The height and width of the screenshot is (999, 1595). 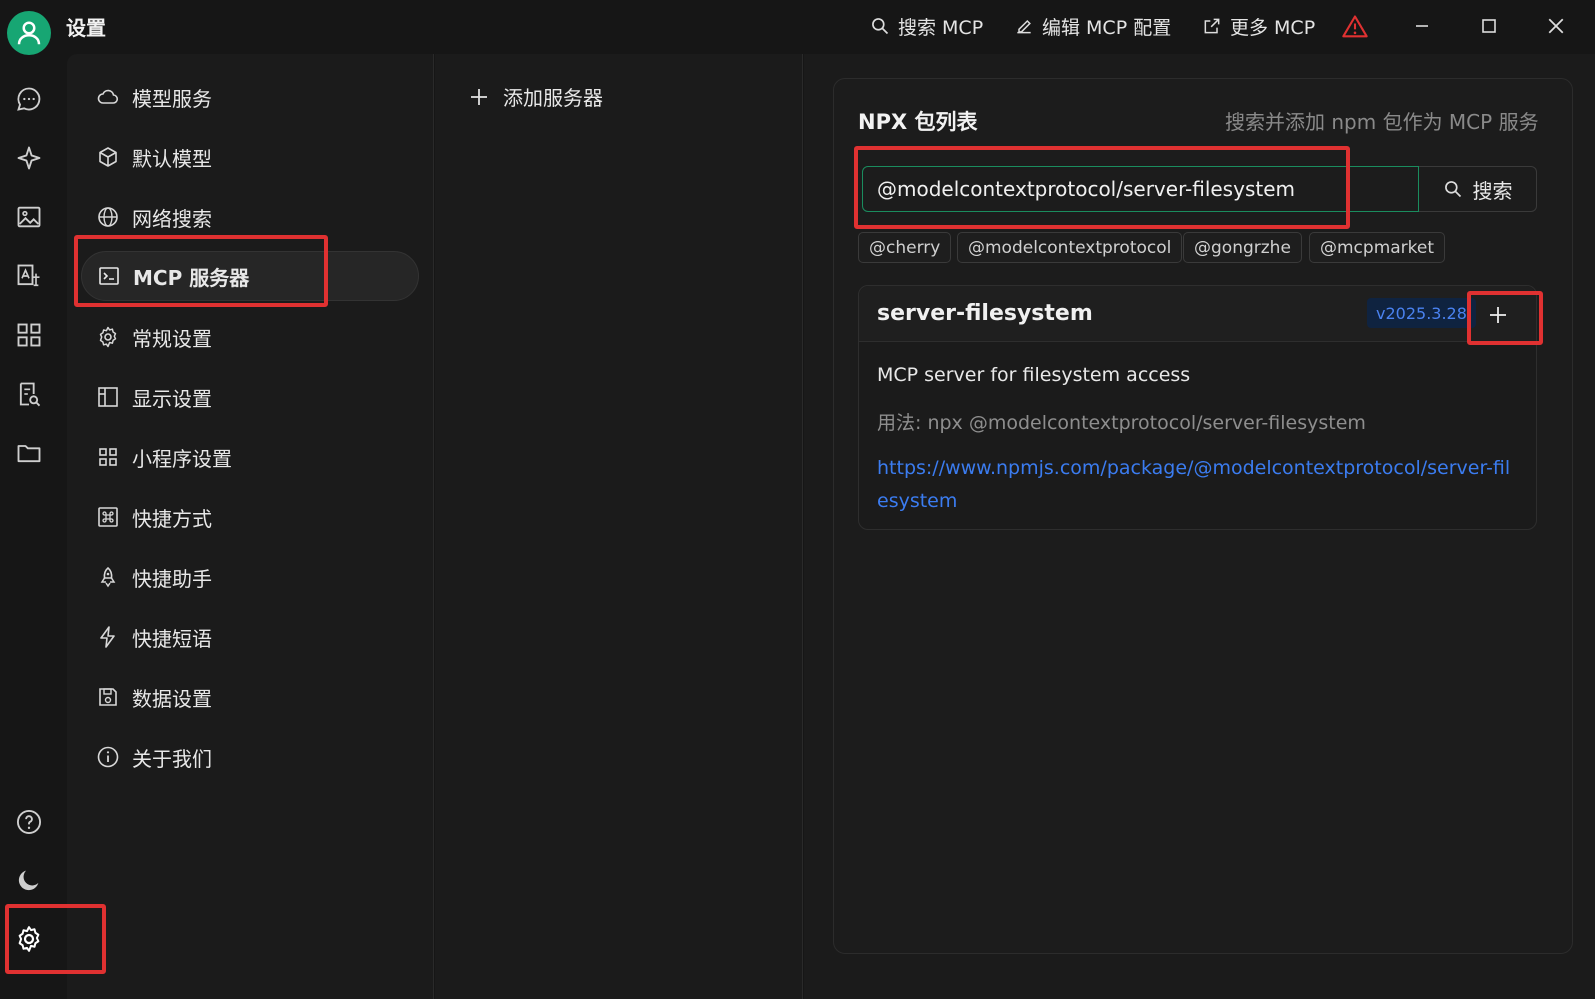 I want to click on sparkle-icon, so click(x=29, y=158).